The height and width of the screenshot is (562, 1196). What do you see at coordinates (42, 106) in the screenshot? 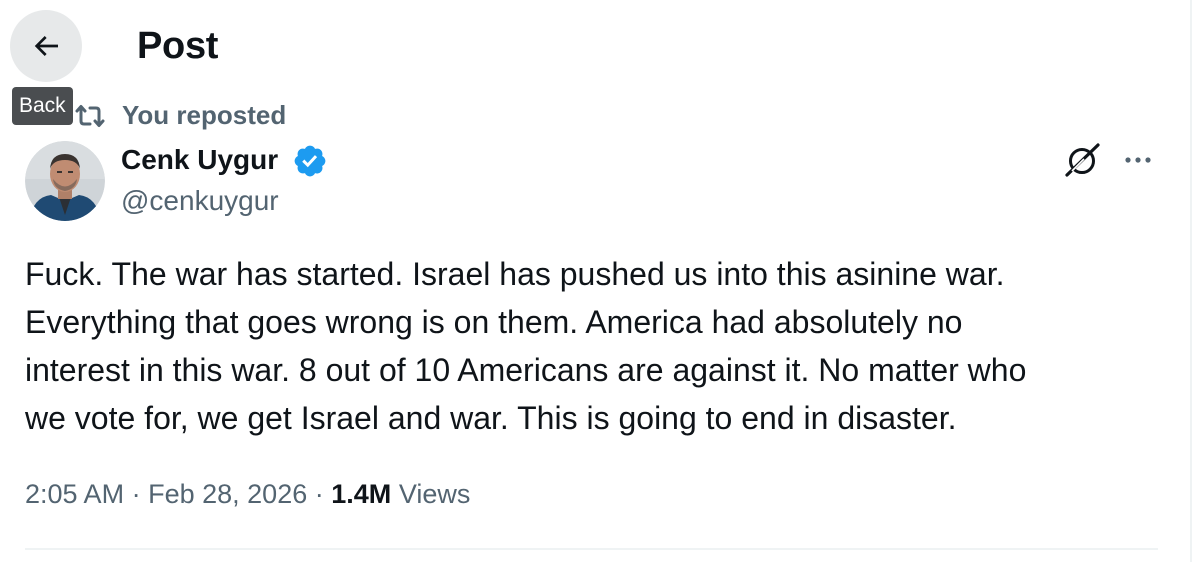
I see `back-tooltip: Back` at bounding box center [42, 106].